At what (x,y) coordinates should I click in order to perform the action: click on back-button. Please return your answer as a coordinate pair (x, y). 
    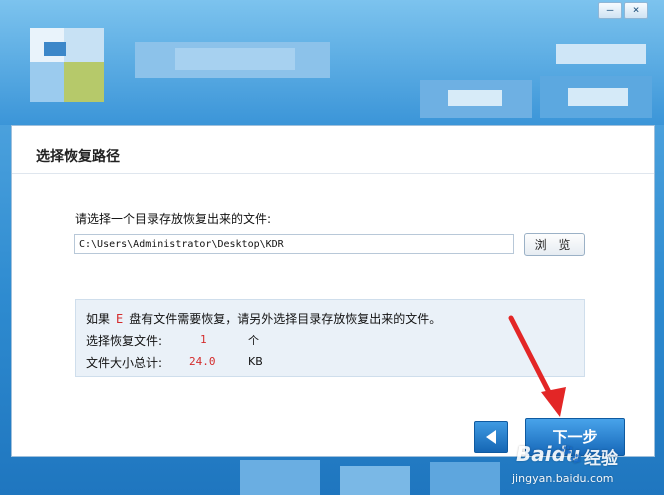
    Looking at the image, I should click on (491, 437).